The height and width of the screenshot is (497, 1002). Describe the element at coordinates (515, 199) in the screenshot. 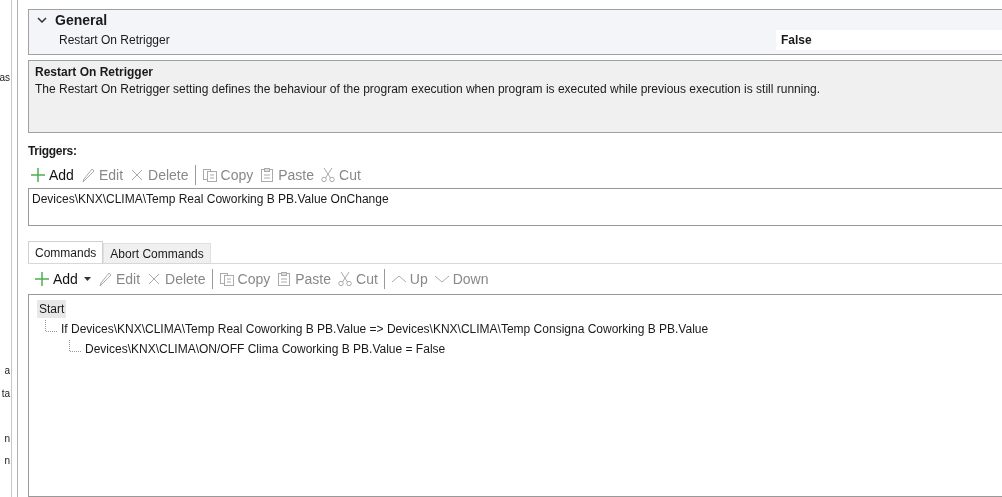

I see `trigger-item: Devices\KNX\CLIMA\Temp Real Coworking B PB.Value OnChange` at that location.